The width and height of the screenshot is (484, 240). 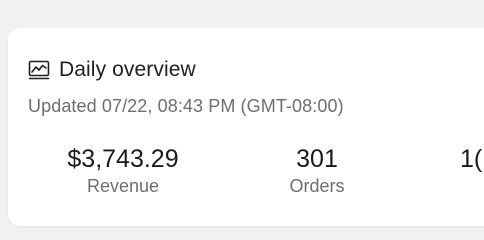 What do you see at coordinates (39, 70) in the screenshot?
I see `line-chart-icon` at bounding box center [39, 70].